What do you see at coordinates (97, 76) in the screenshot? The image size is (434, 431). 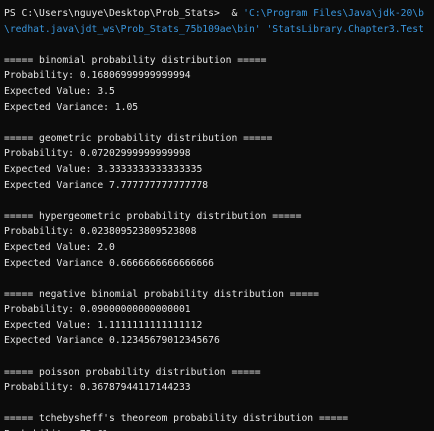 I see `output-line: Probability: 0.16806999999999994` at bounding box center [97, 76].